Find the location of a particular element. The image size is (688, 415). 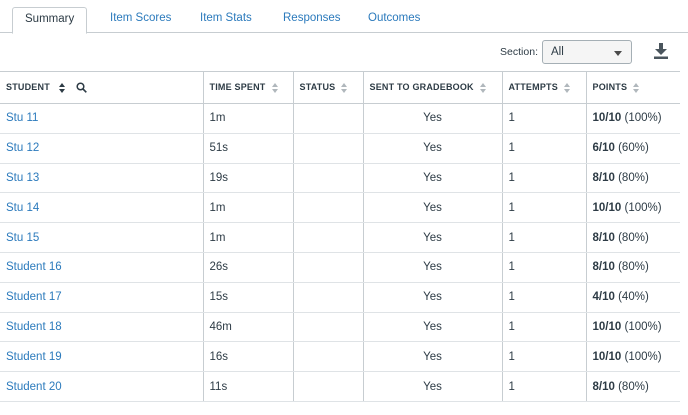

cell-time-spent: 11s is located at coordinates (248, 386).